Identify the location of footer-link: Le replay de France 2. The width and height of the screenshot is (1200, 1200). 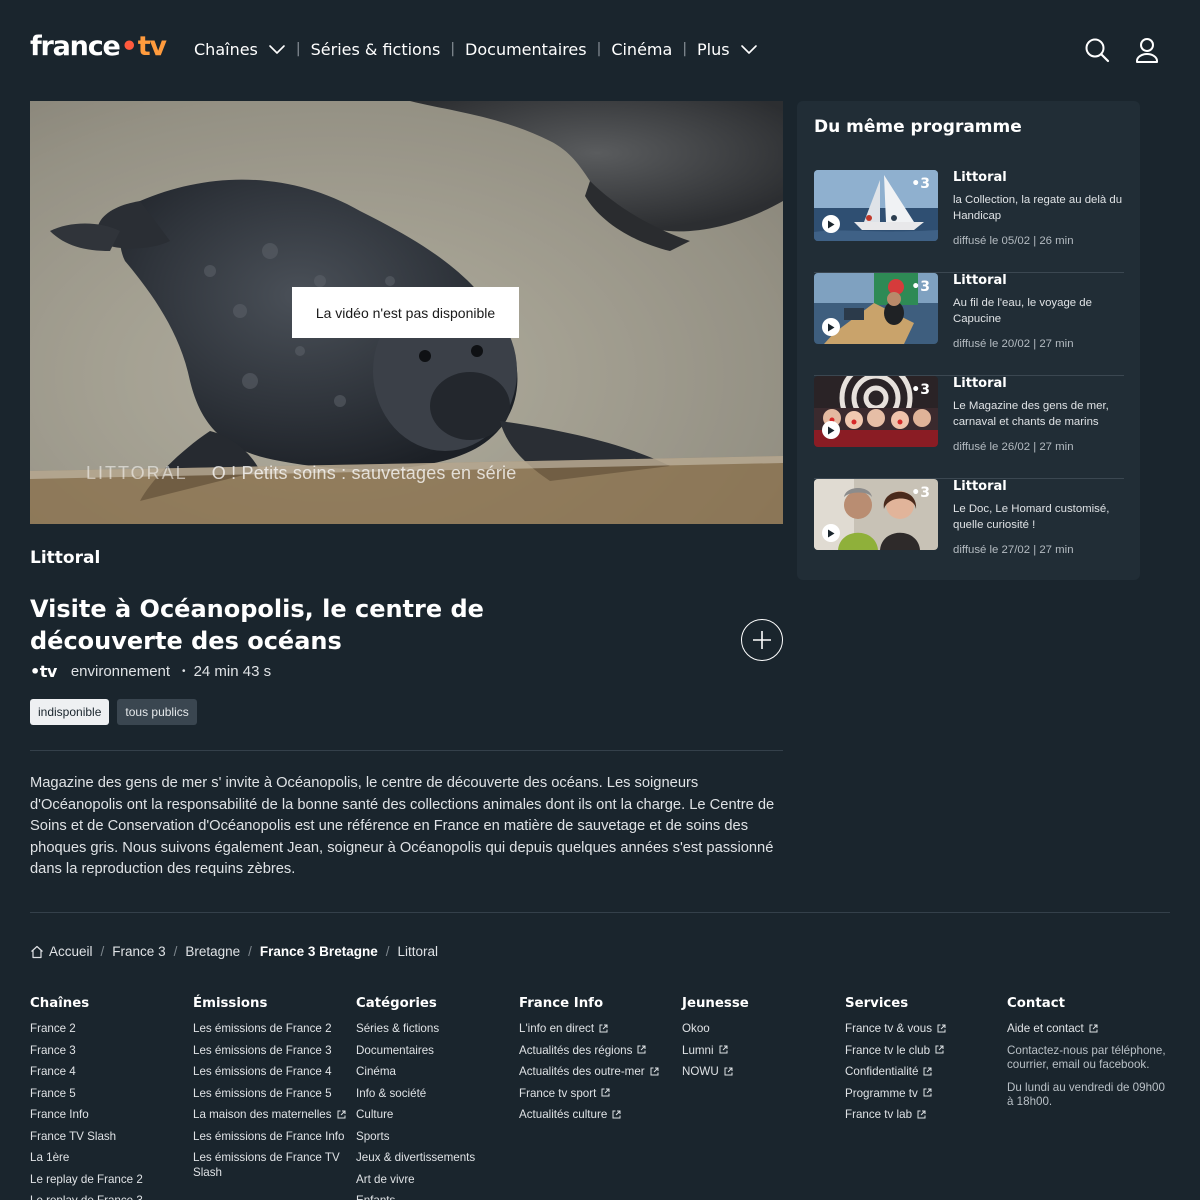
(110, 1179).